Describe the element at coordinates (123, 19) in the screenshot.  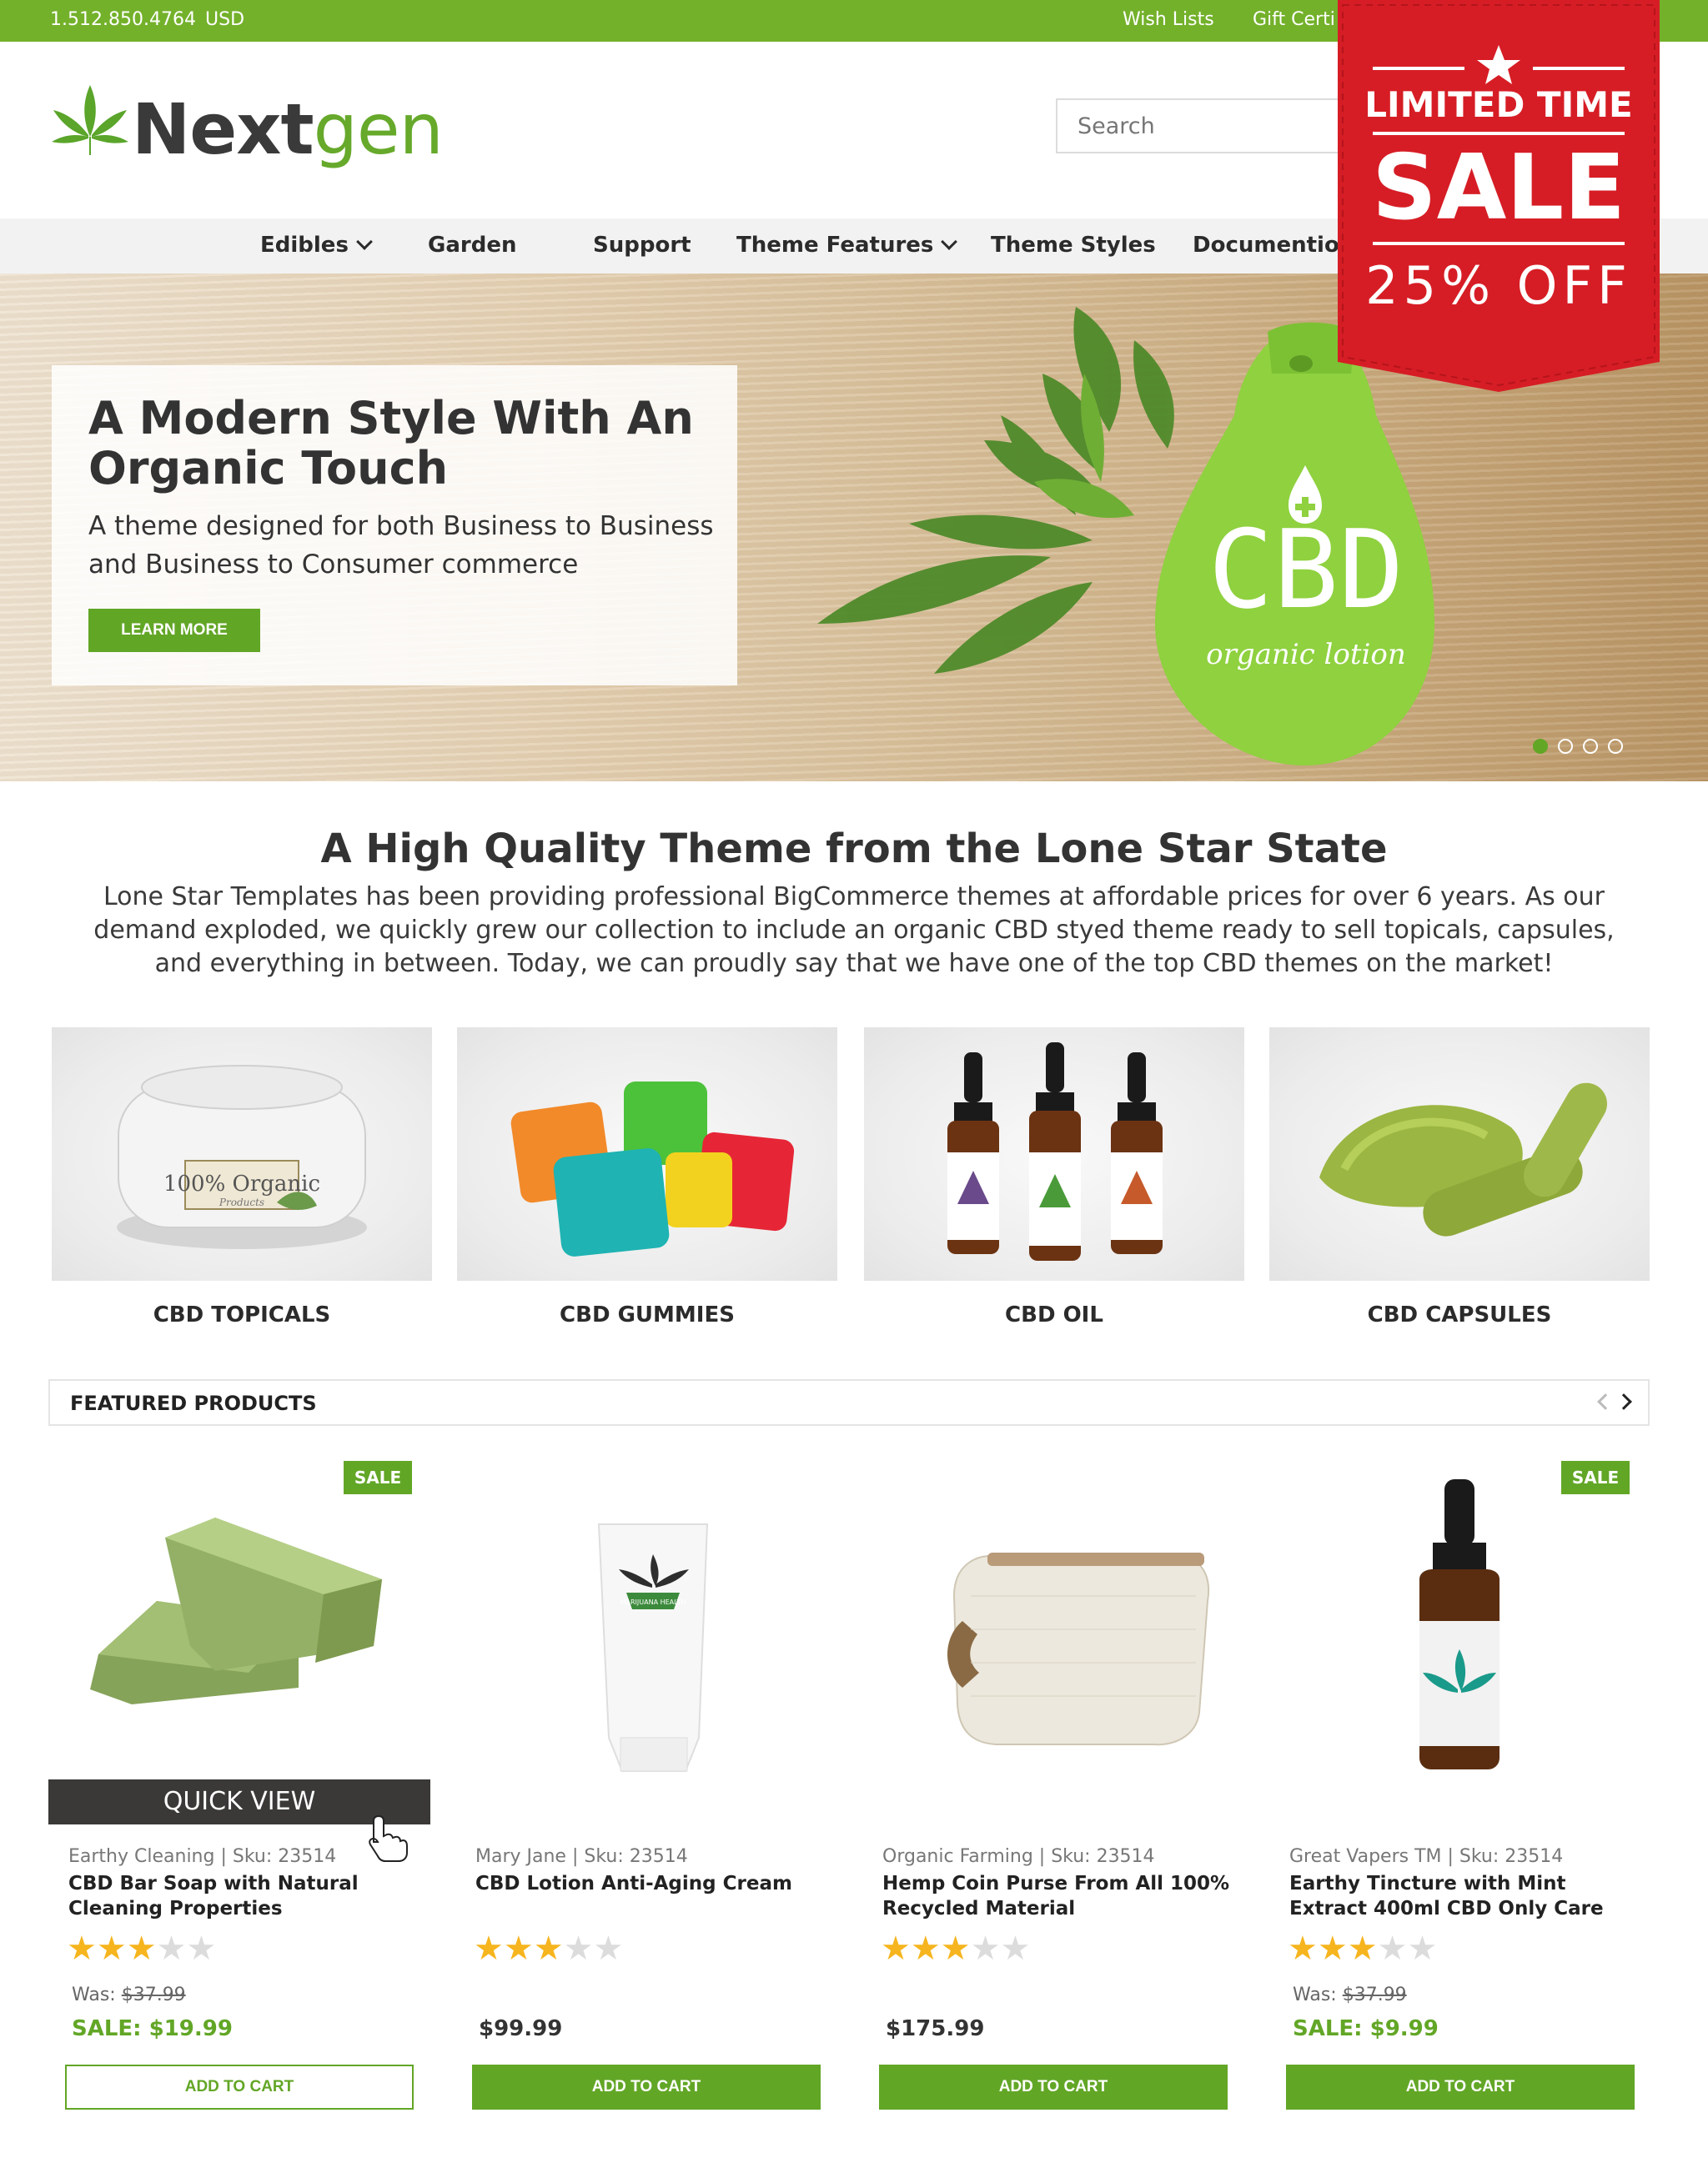
I see `phone-number: 1.512.850.4764` at that location.